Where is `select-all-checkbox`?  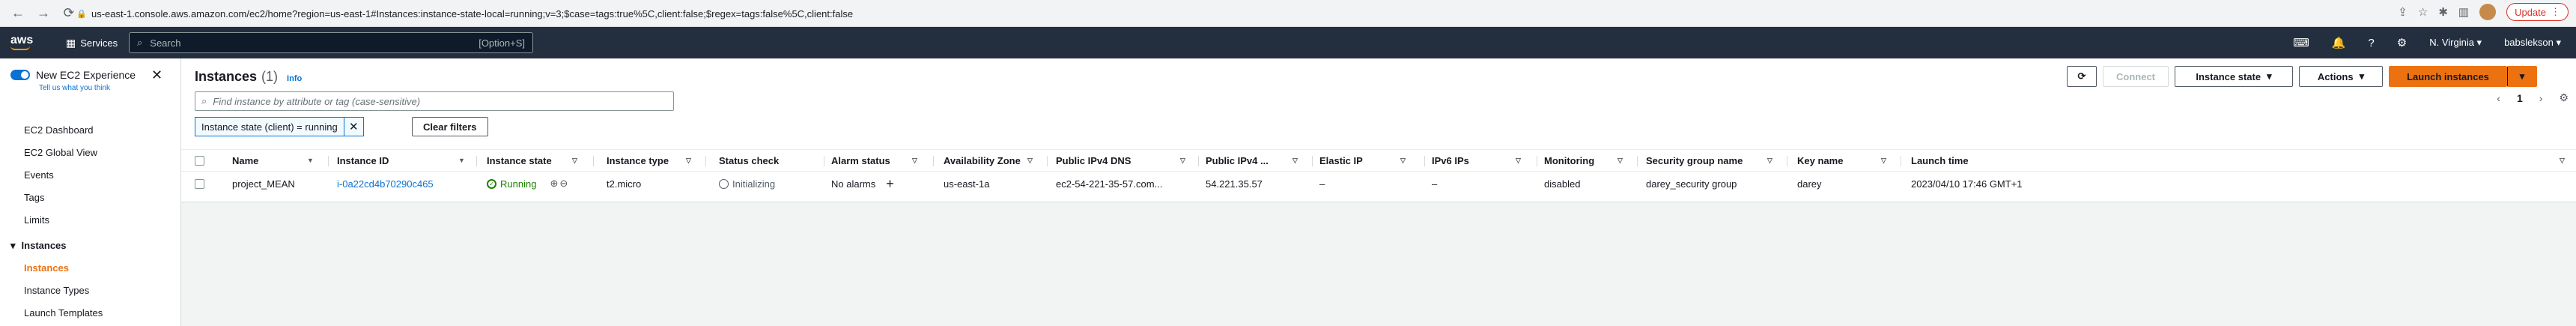 select-all-checkbox is located at coordinates (199, 161).